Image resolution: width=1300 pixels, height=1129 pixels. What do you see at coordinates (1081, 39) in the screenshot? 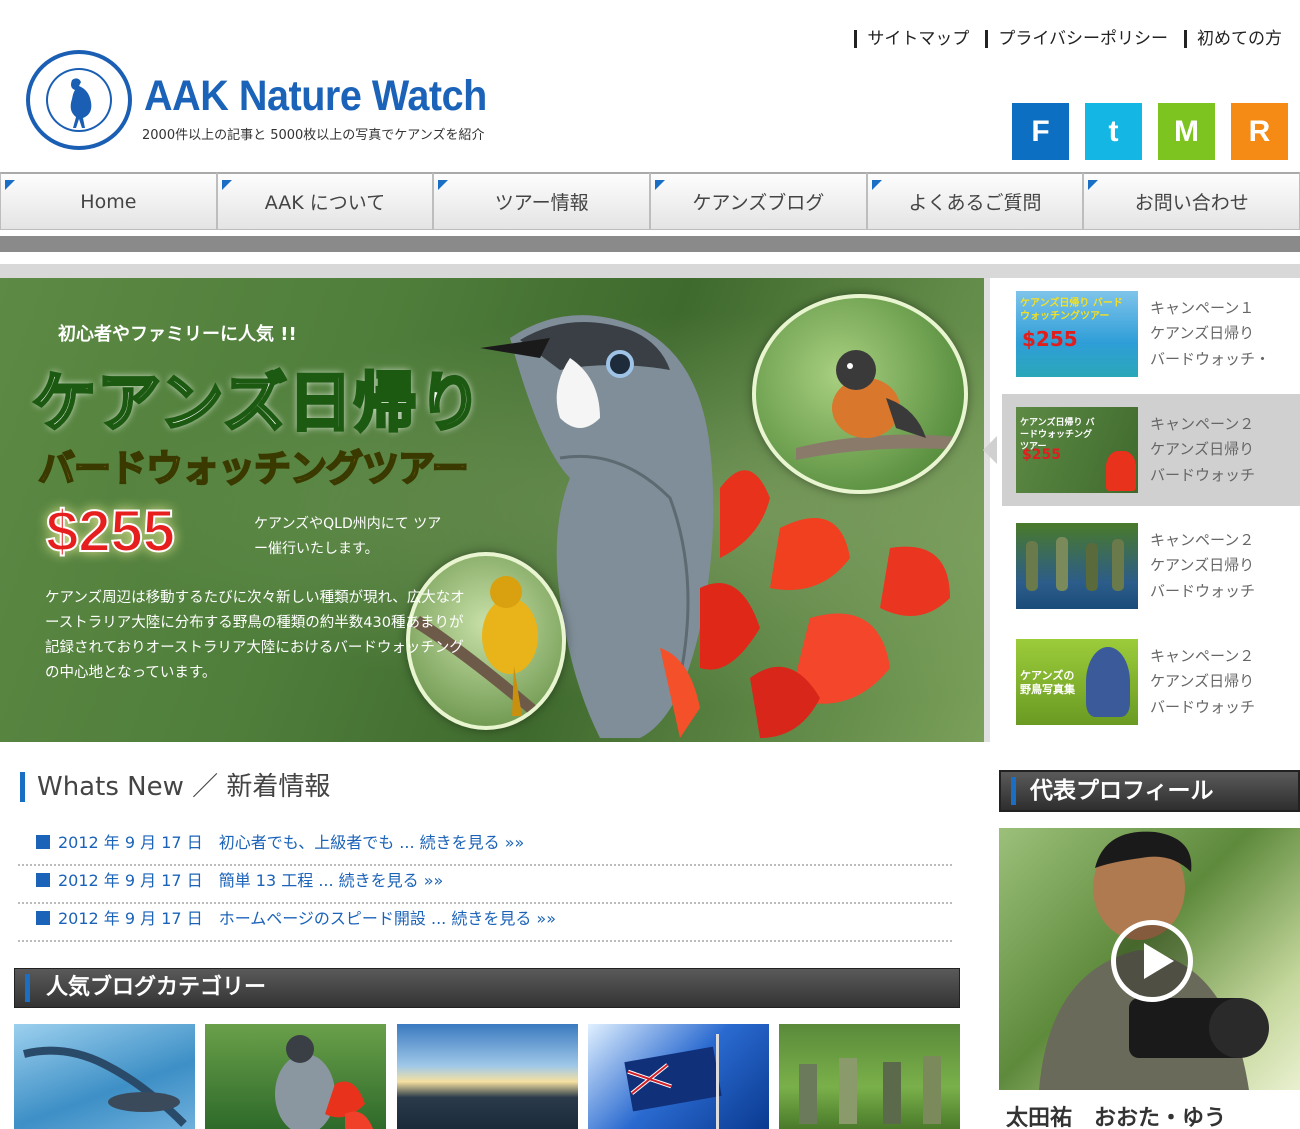
I see `privacy-policy-link: プライバシーポリシー` at bounding box center [1081, 39].